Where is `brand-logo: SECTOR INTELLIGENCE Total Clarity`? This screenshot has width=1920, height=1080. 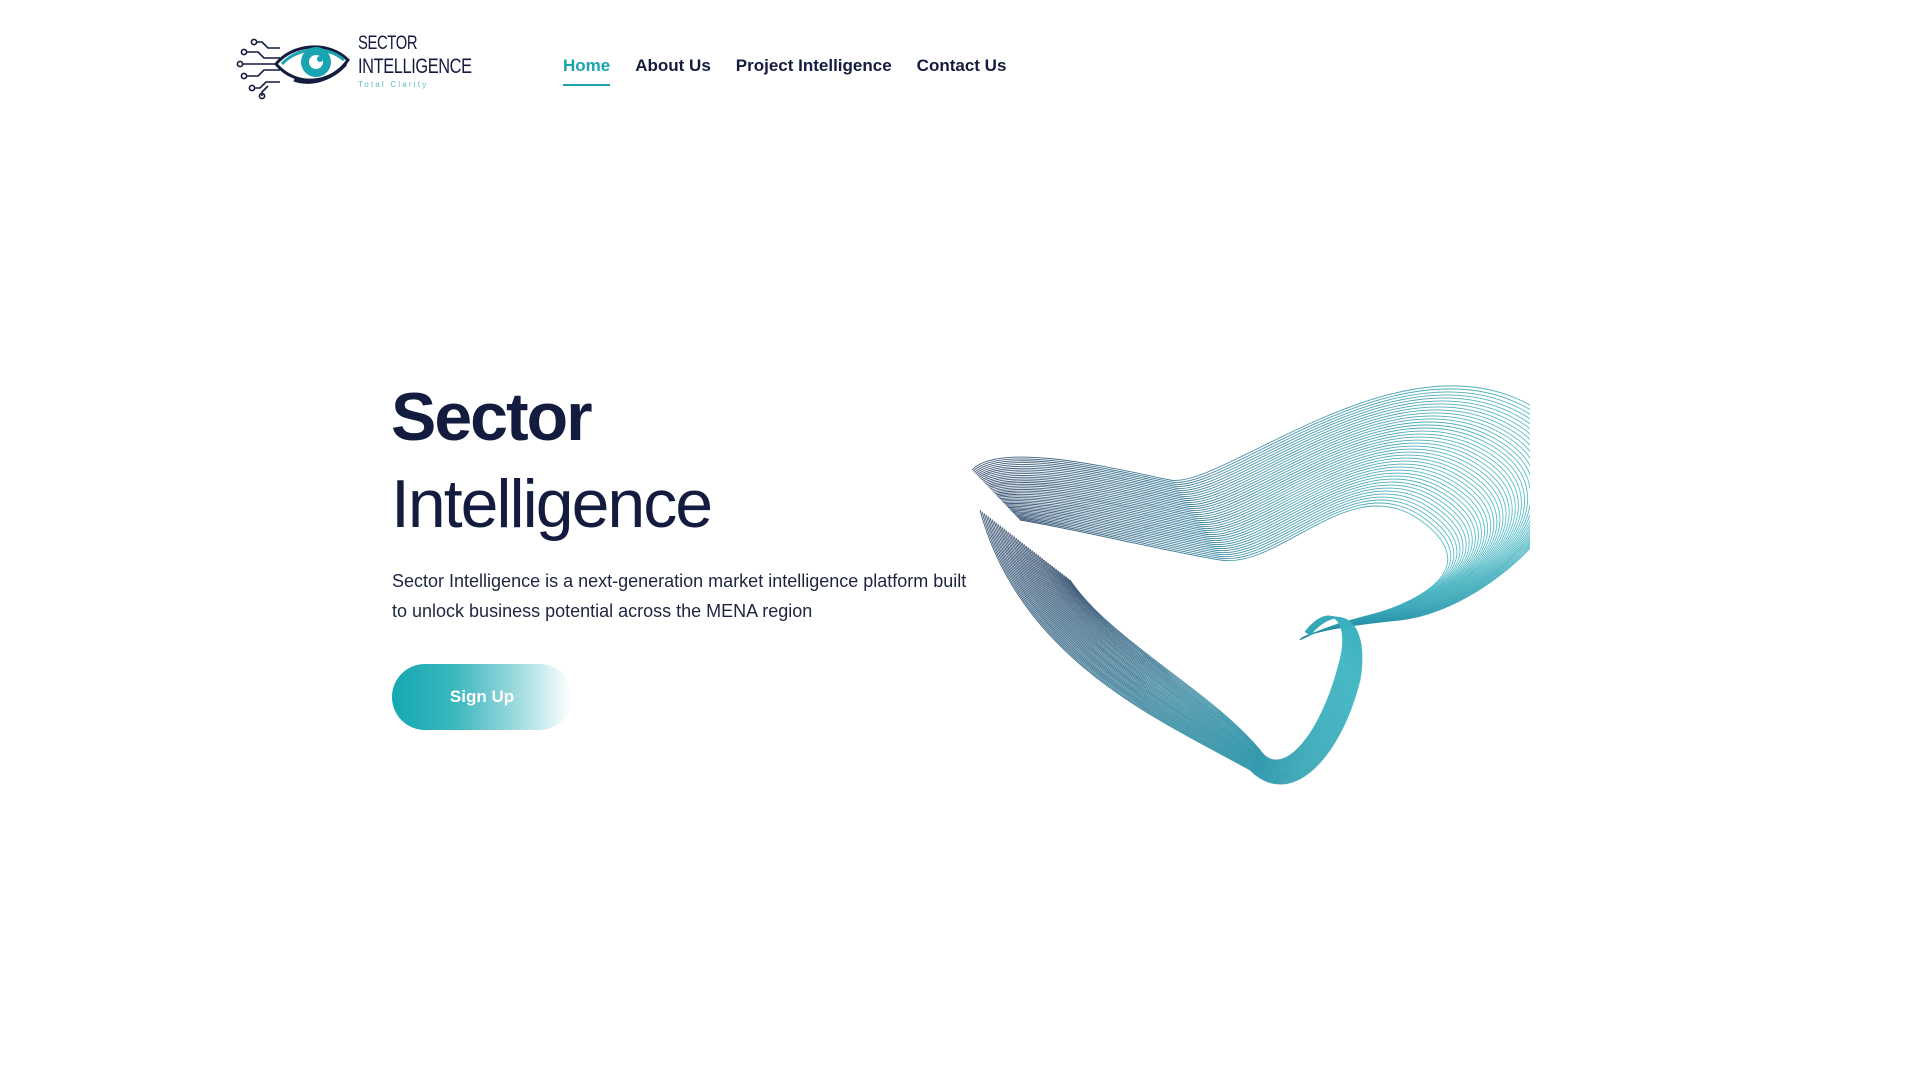
brand-logo: SECTOR INTELLIGENCE Total Clarity is located at coordinates (354, 66).